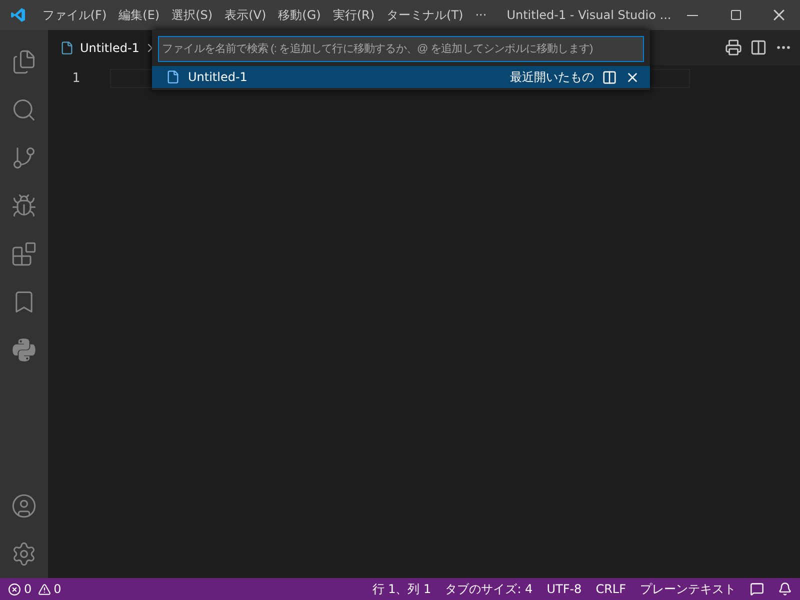  I want to click on menu-item: ファイル(F), so click(74, 15).